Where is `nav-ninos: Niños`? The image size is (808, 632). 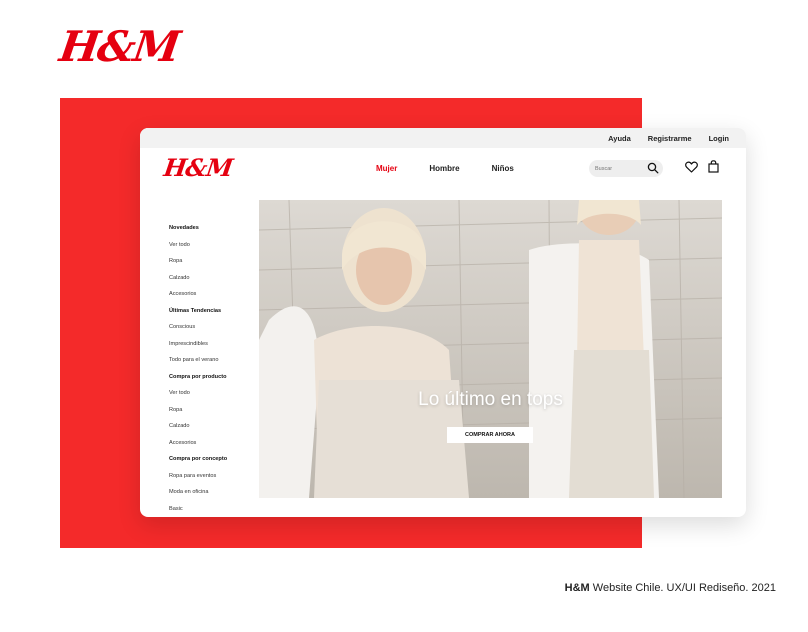
nav-ninos: Niños is located at coordinates (503, 168).